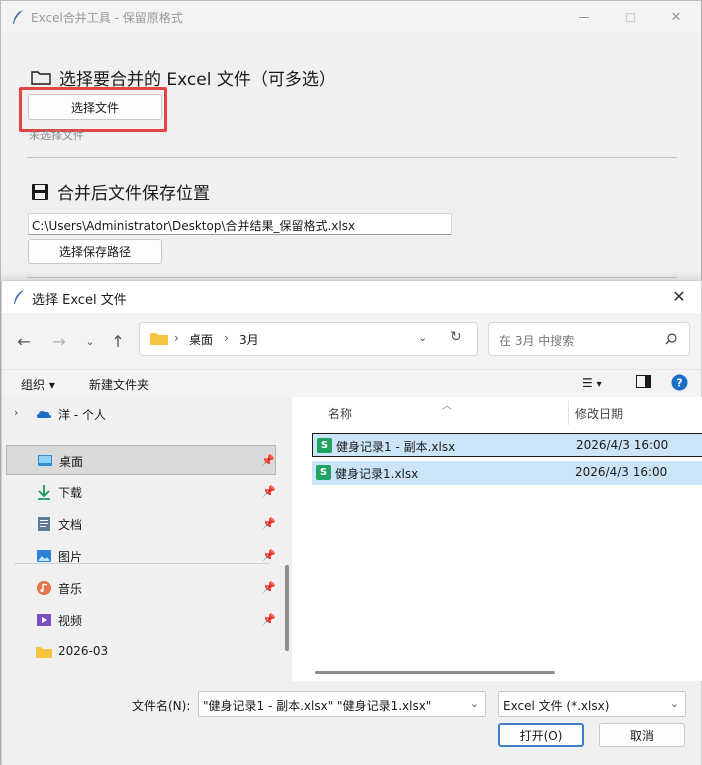  I want to click on minimize-icon, so click(584, 17).